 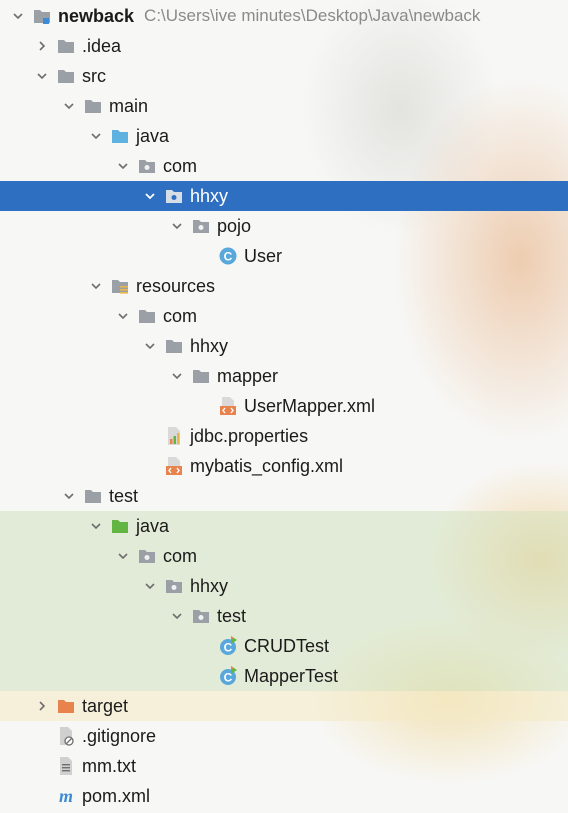 What do you see at coordinates (284, 586) in the screenshot?
I see `tree-row-test-hhxy: hhxy` at bounding box center [284, 586].